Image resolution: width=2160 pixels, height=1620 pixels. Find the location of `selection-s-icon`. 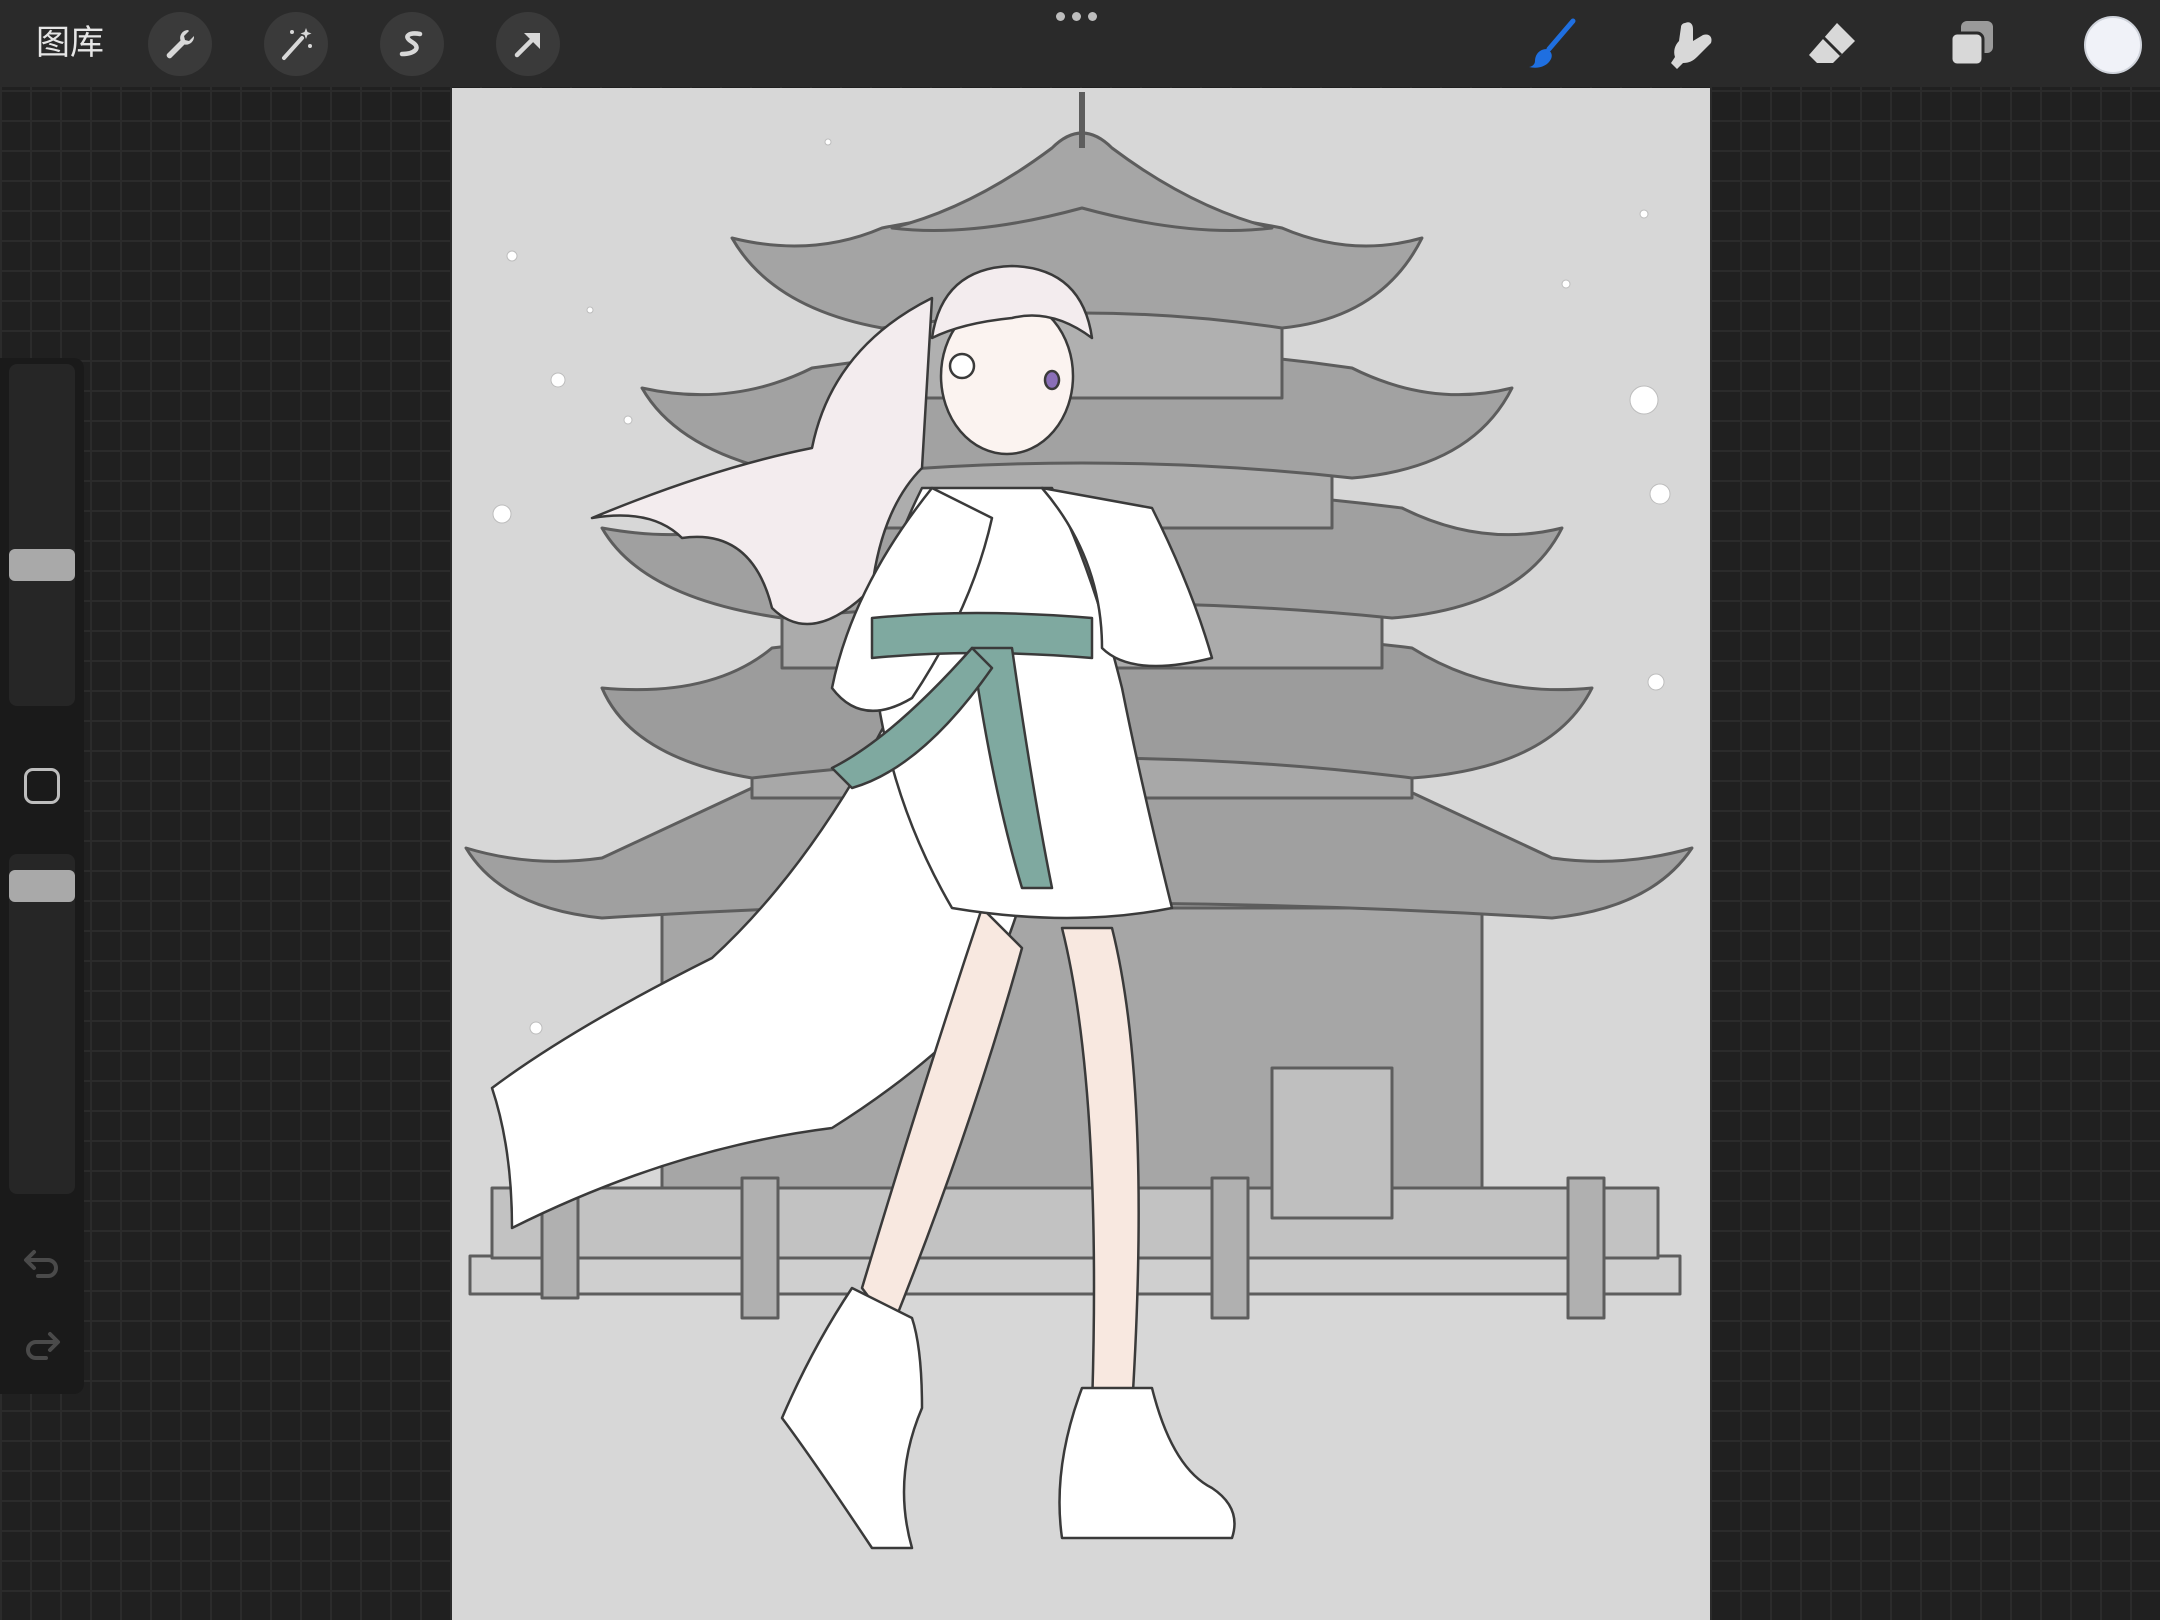

selection-s-icon is located at coordinates (411, 44).